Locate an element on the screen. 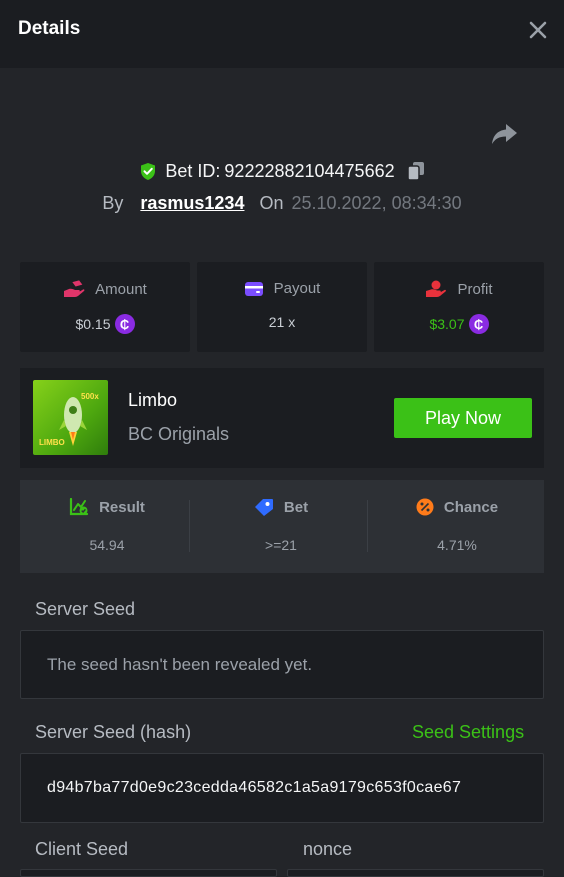 Image resolution: width=564 pixels, height=877 pixels. game-name: Limbo is located at coordinates (153, 400).